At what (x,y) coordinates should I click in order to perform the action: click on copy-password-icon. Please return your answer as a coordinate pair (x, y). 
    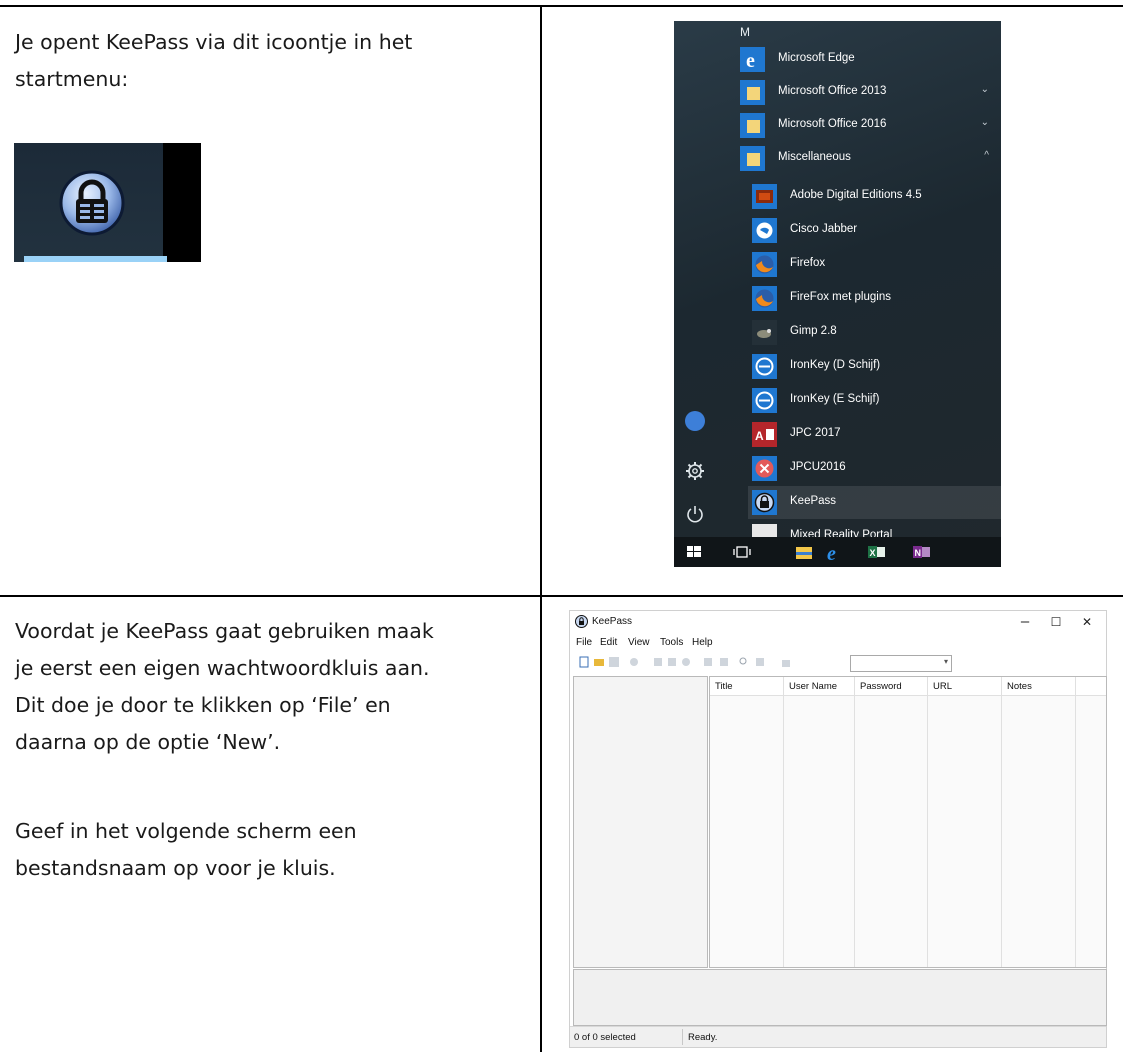
    Looking at the image, I should click on (672, 662).